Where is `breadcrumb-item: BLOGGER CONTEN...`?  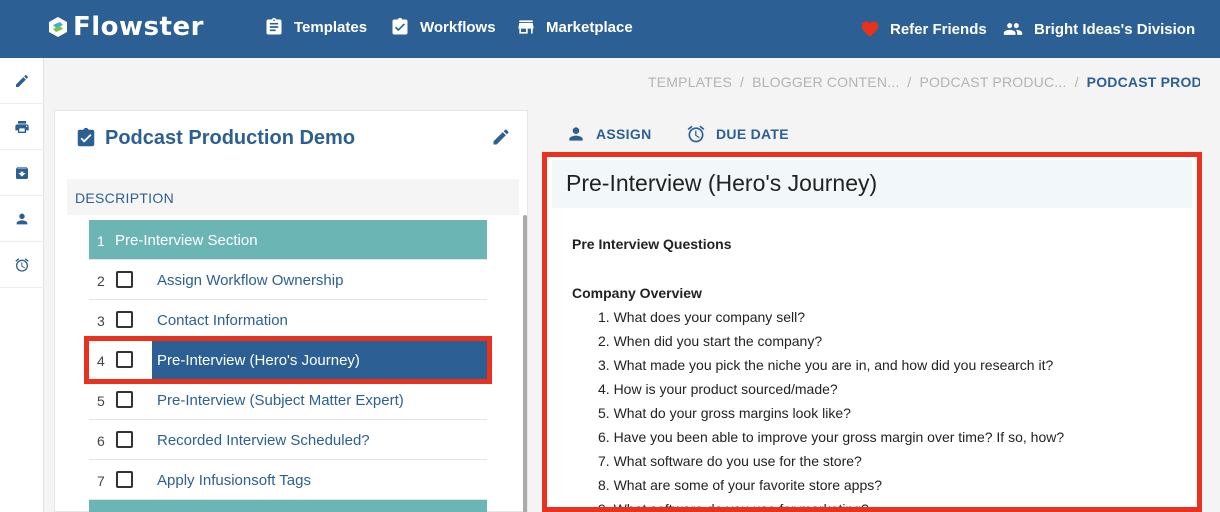
breadcrumb-item: BLOGGER CONTEN... is located at coordinates (825, 82).